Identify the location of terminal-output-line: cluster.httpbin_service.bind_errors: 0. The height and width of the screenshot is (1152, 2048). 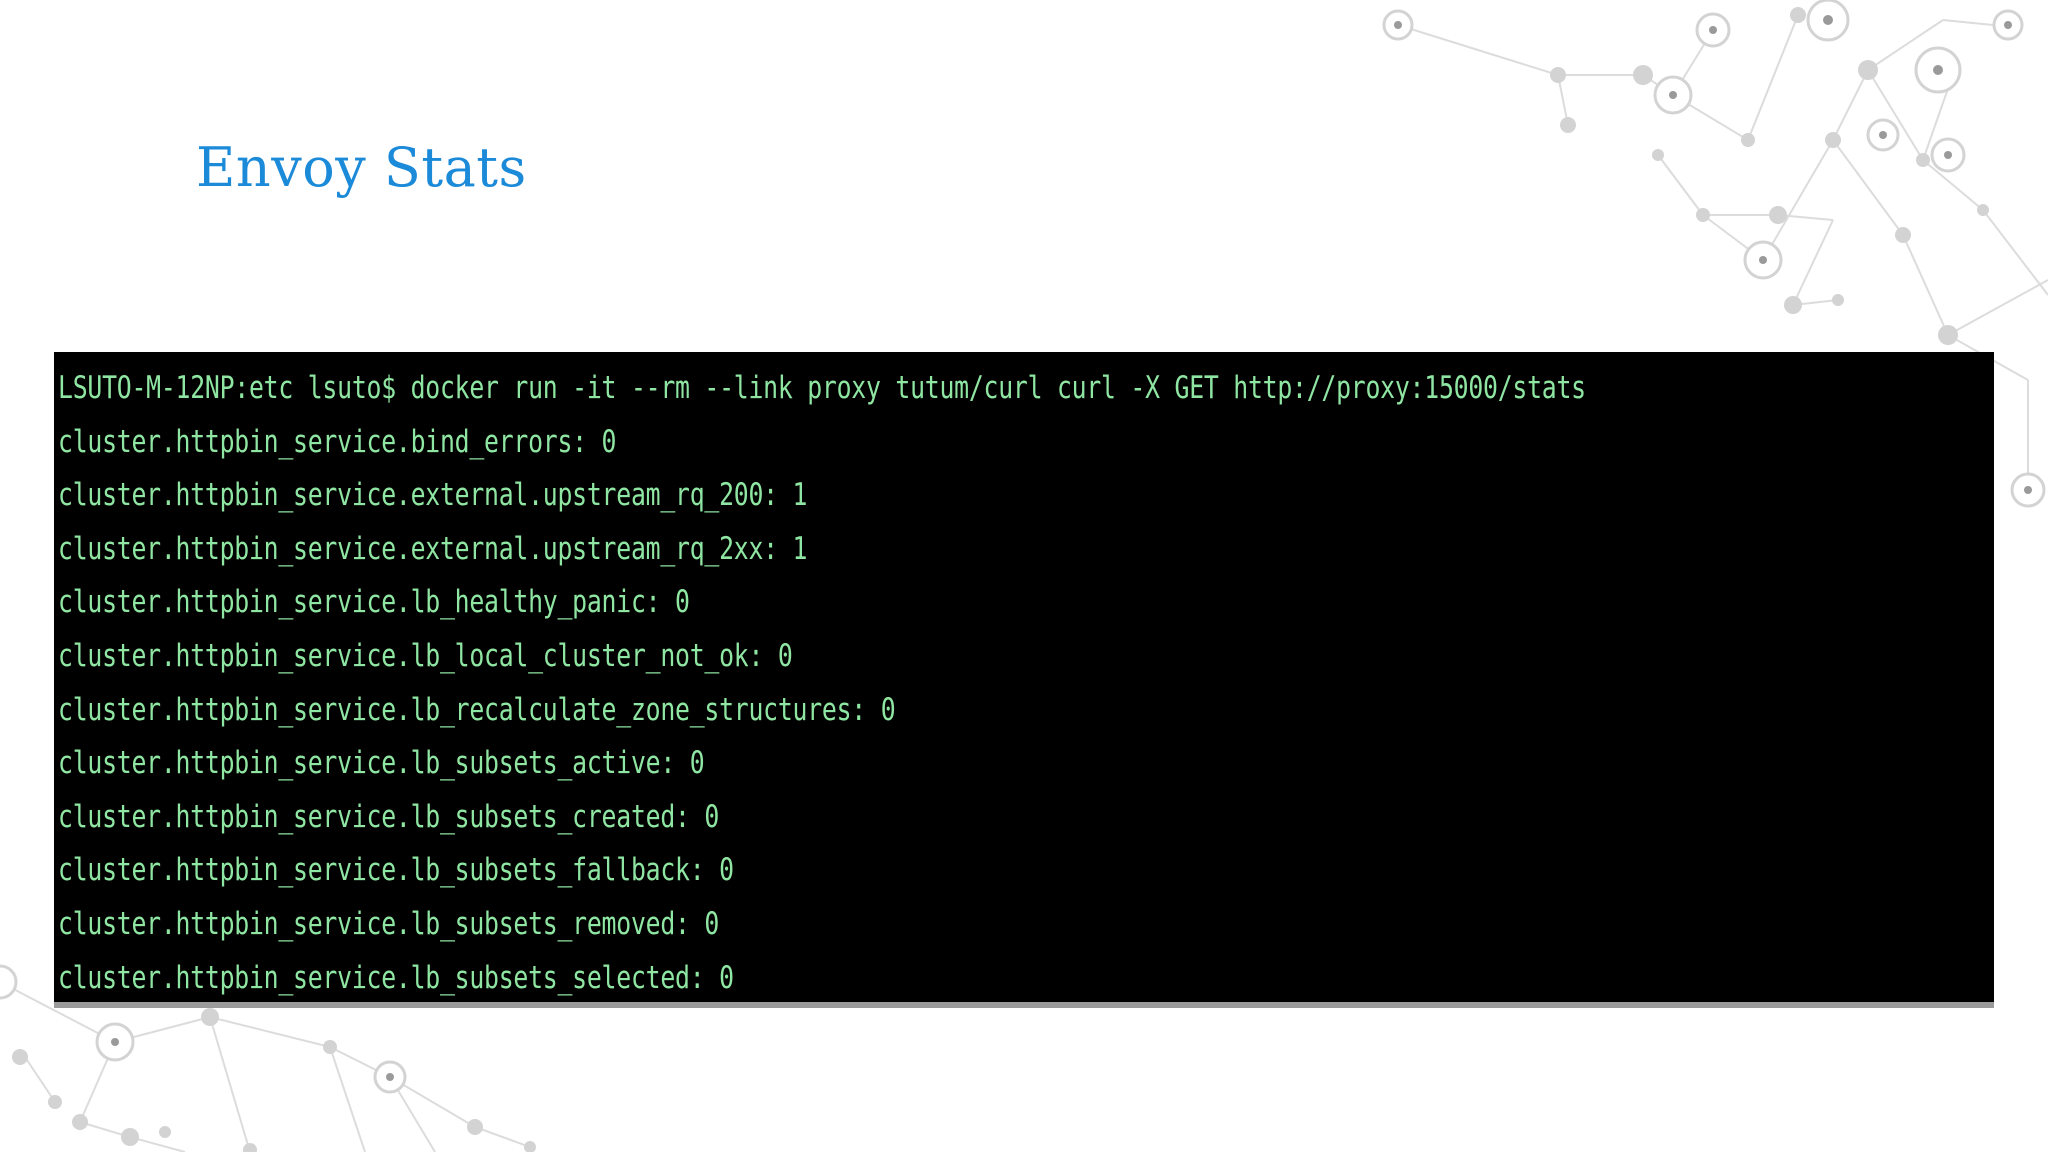
(337, 441).